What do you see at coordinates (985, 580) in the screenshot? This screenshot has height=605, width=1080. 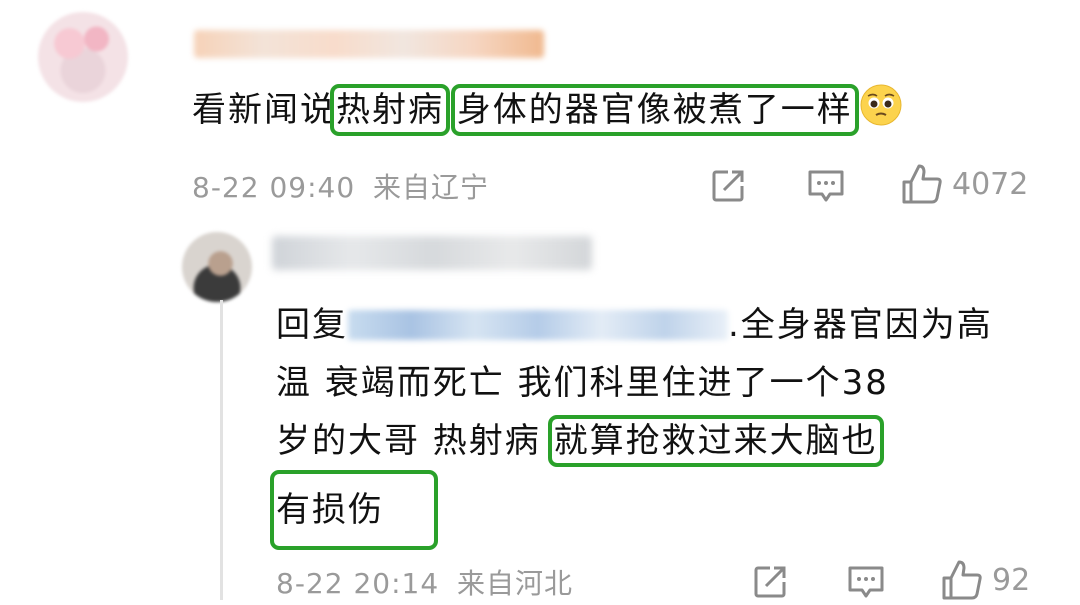 I see `reply-like-button: 92` at bounding box center [985, 580].